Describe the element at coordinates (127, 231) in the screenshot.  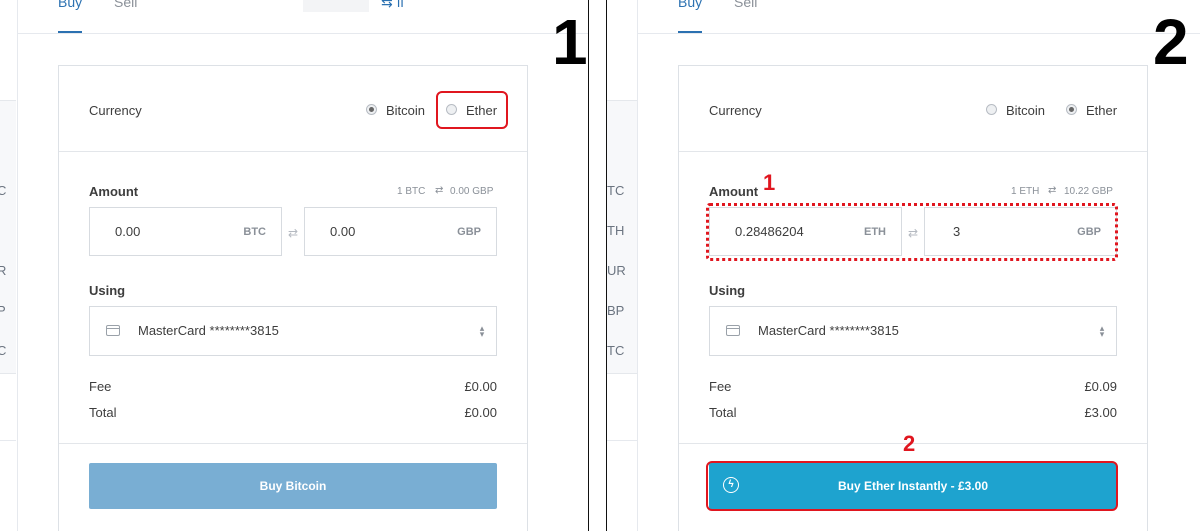
I see `crypto-amount-value: 0.00` at that location.